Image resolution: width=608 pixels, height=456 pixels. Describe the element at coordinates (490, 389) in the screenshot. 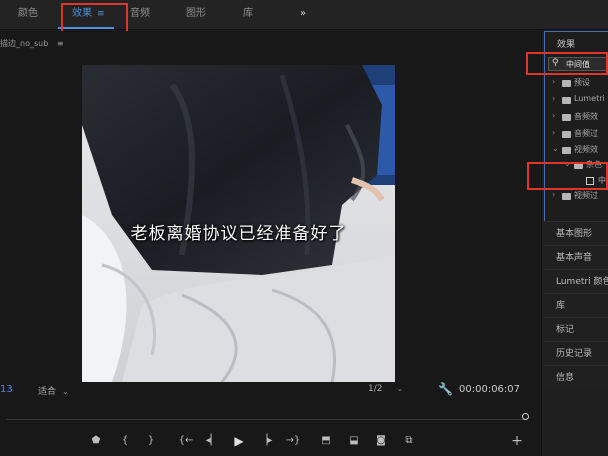

I see `duration-timecode: 00:00:06:07` at that location.